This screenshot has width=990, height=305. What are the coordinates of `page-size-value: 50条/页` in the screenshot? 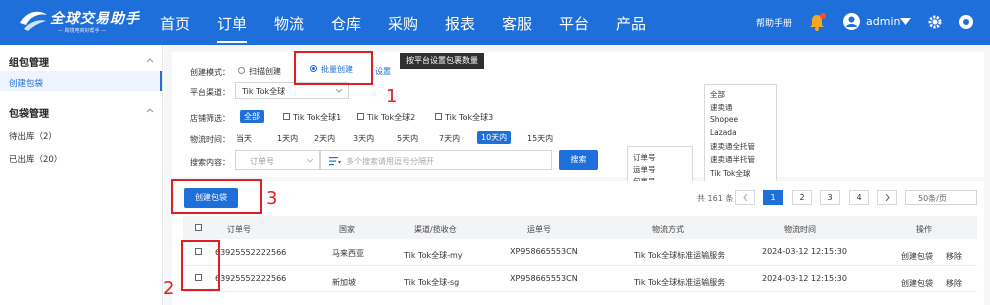 It's located at (932, 198).